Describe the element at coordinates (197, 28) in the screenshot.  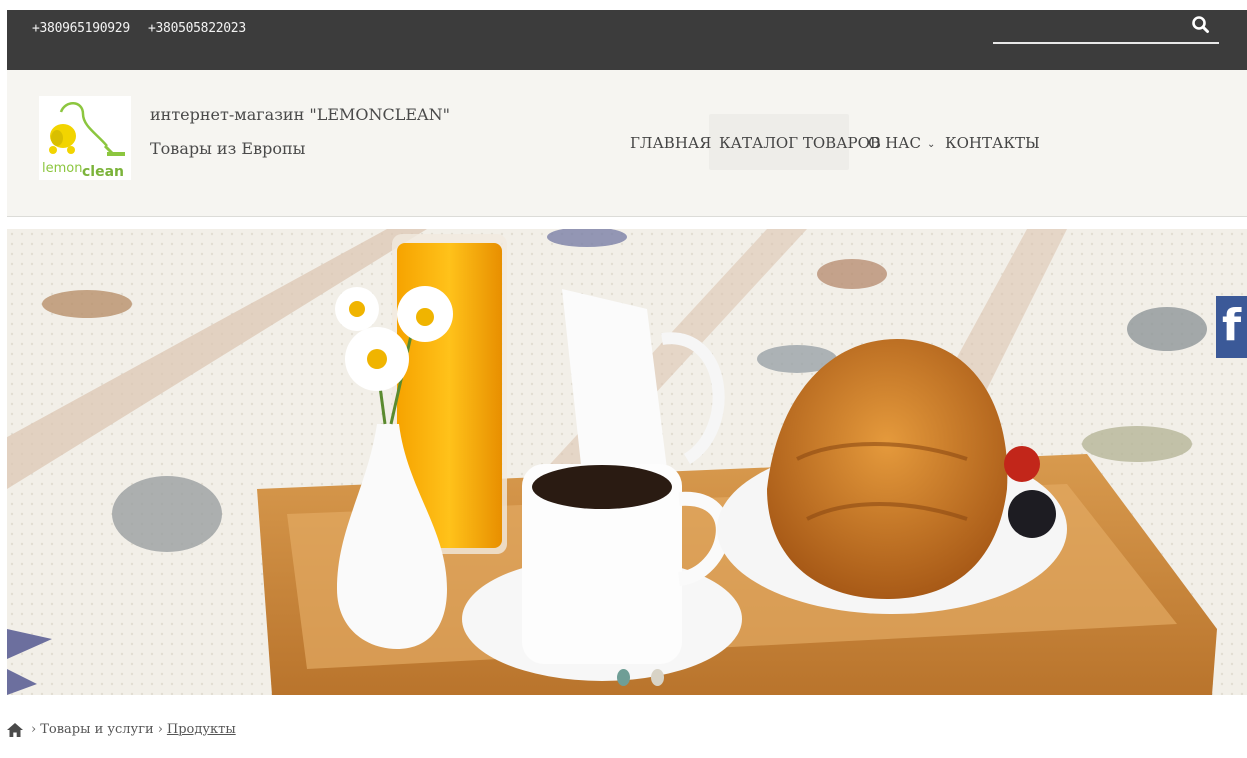
I see `phone-number-2: +380505822023` at that location.